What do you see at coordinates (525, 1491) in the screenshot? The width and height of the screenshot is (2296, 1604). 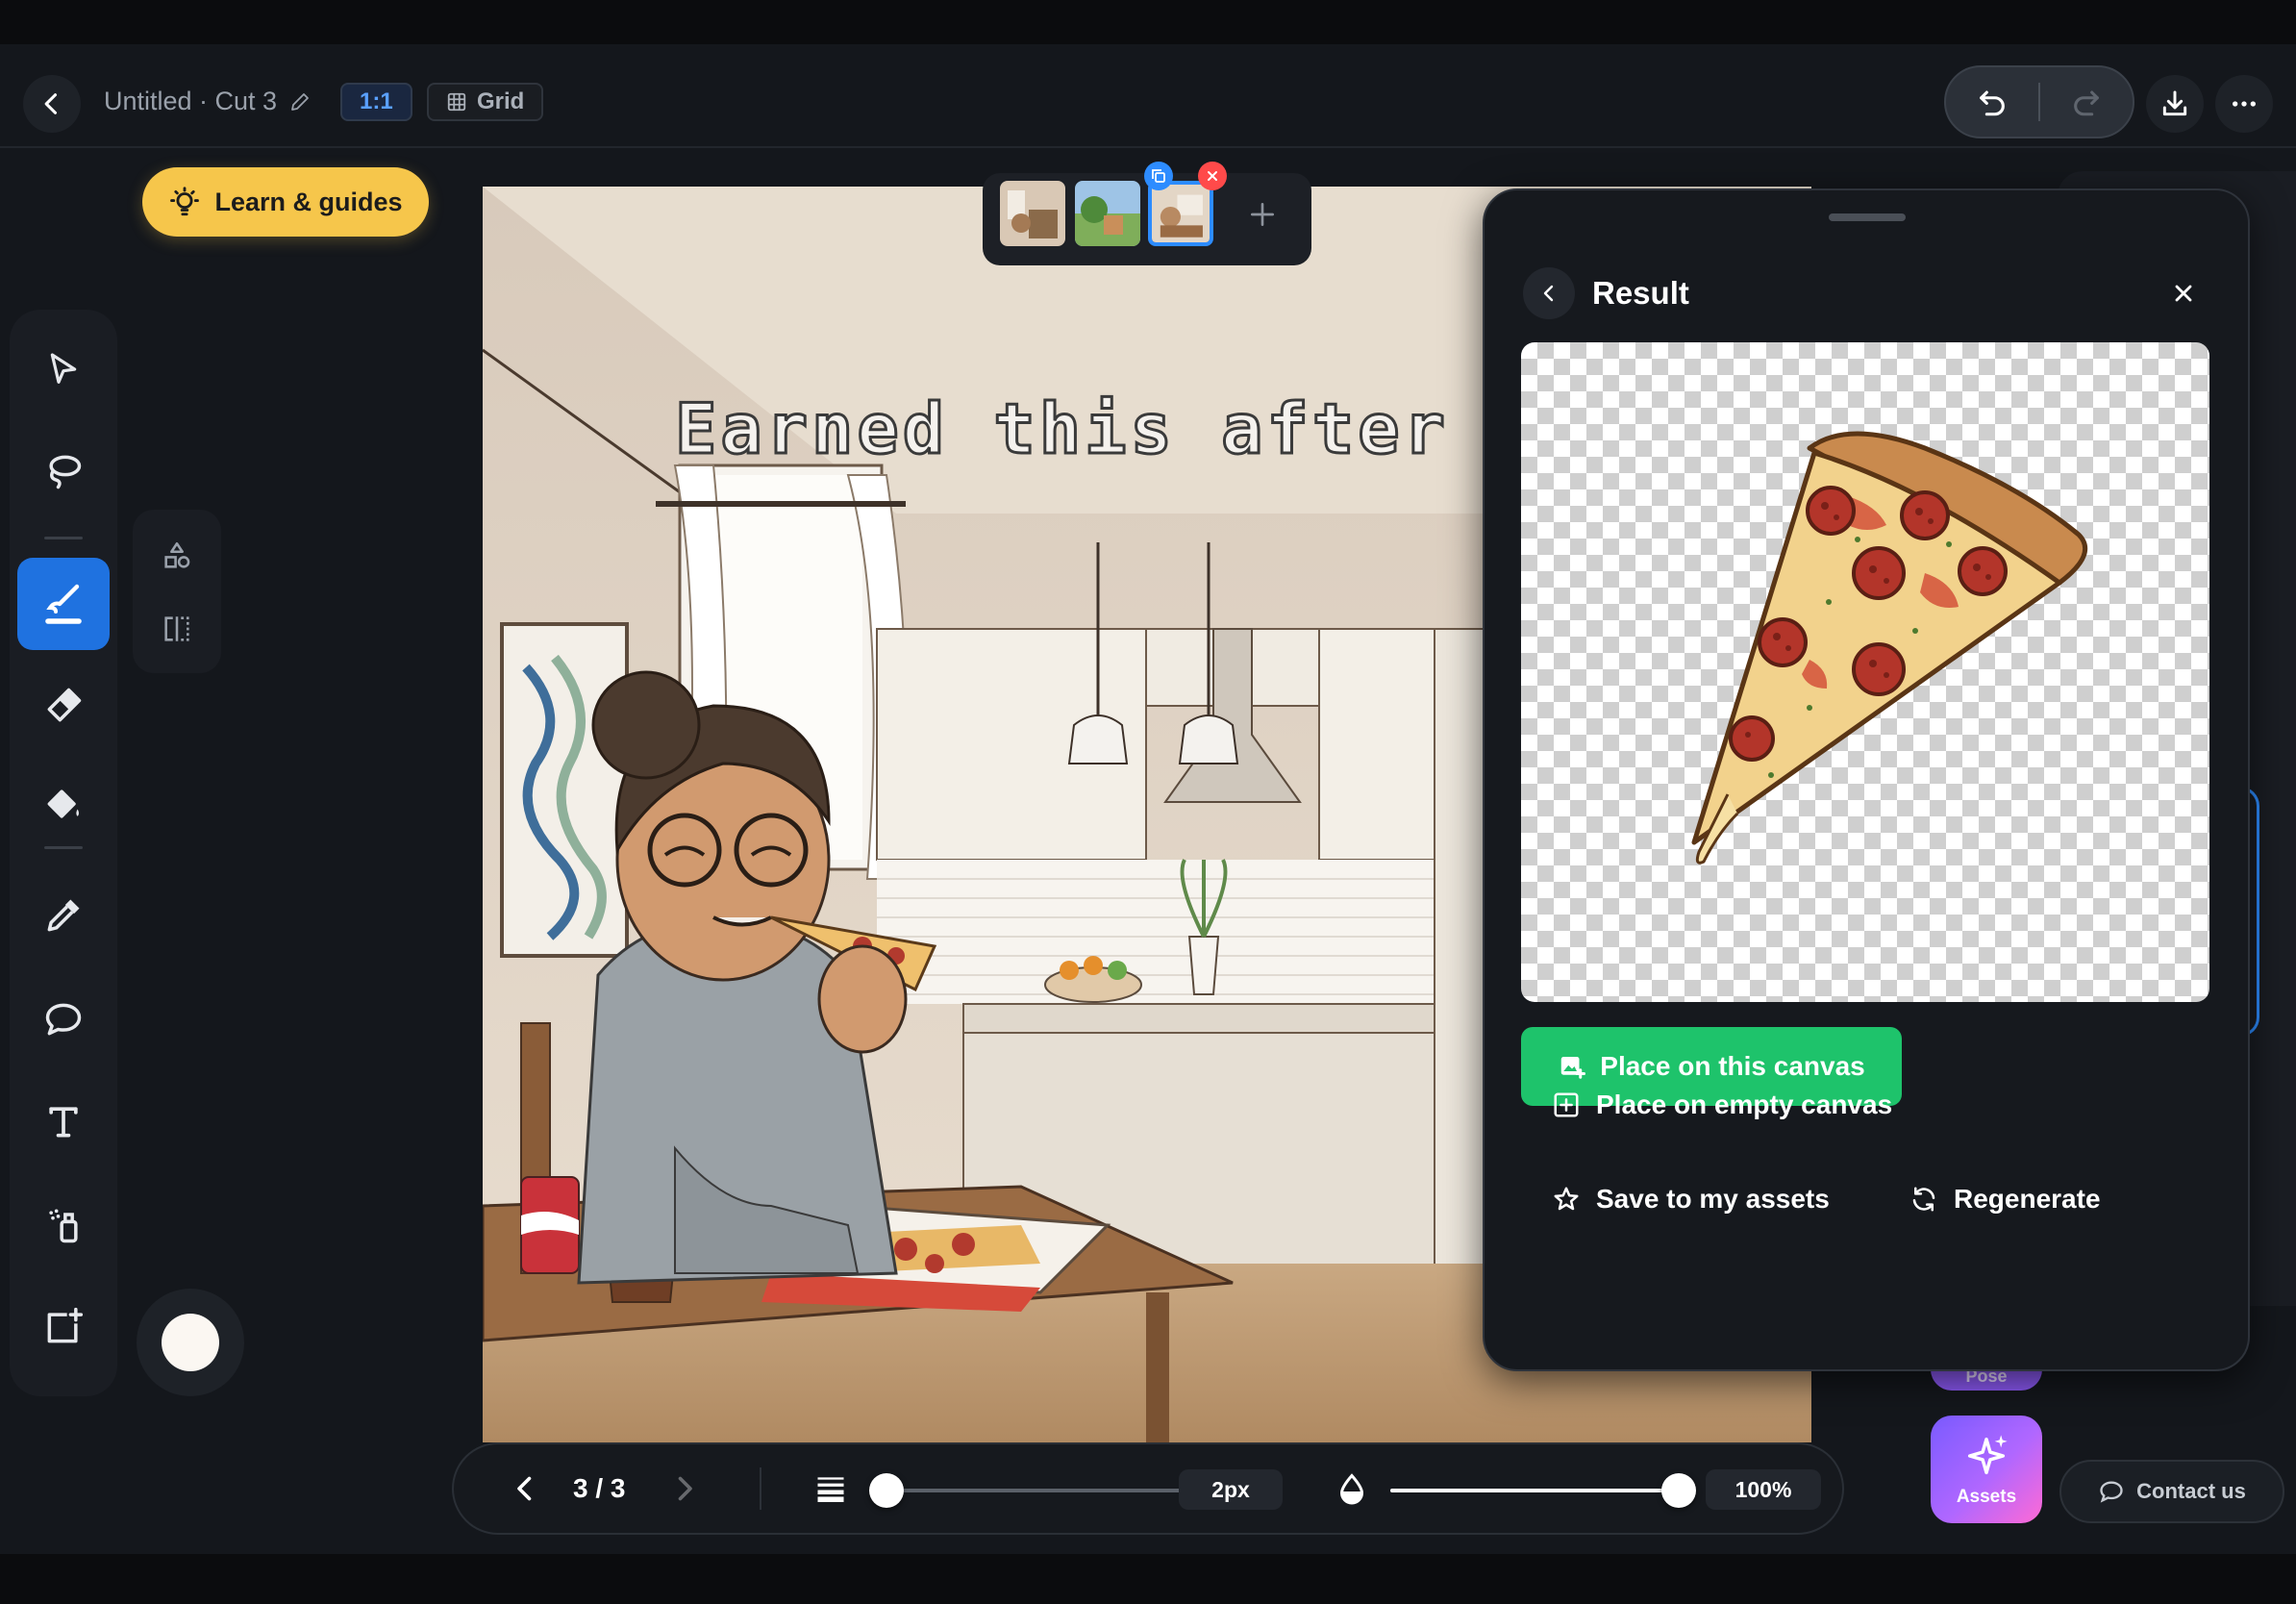 I see `previous-cut-button` at bounding box center [525, 1491].